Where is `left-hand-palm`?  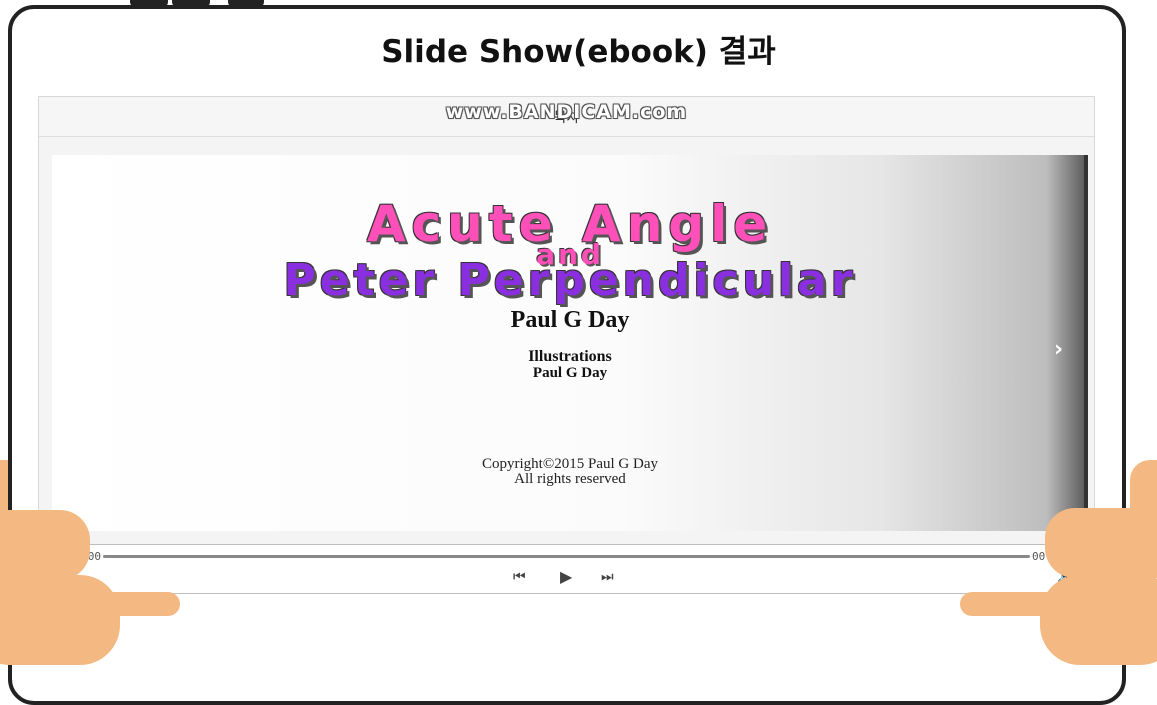 left-hand-palm is located at coordinates (60, 620).